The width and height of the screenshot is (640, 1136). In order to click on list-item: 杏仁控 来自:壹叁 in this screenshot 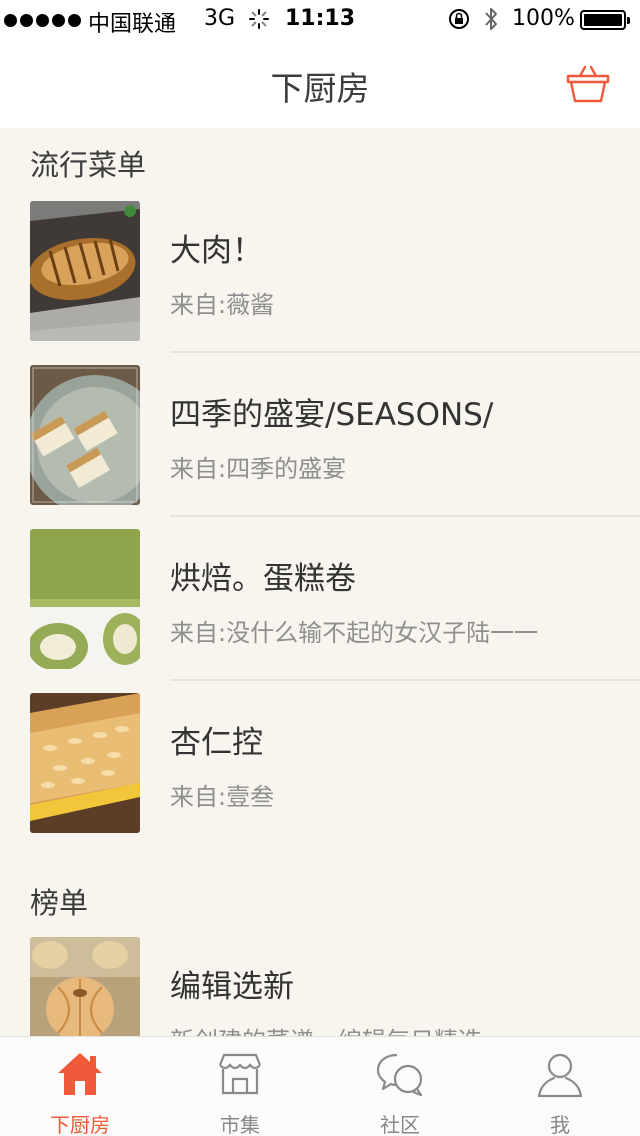, I will do `click(320, 775)`.